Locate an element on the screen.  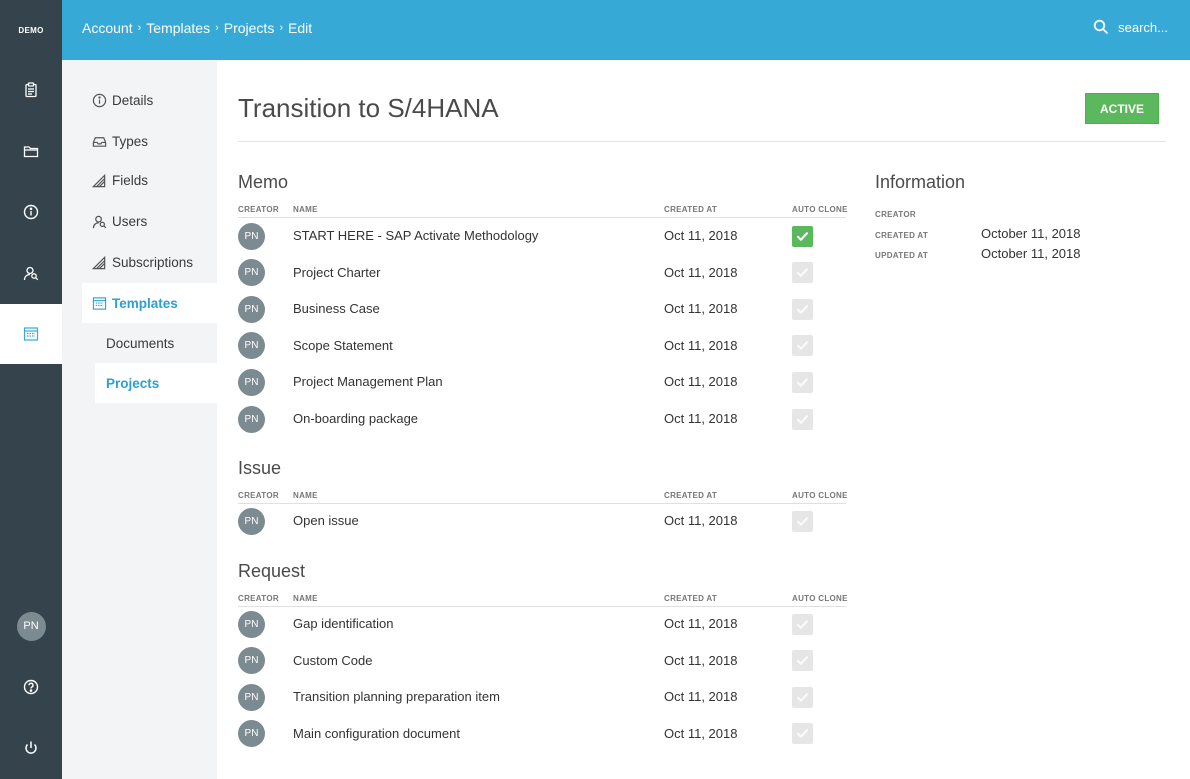
status-toggle-button: ACTIVE is located at coordinates (1122, 108).